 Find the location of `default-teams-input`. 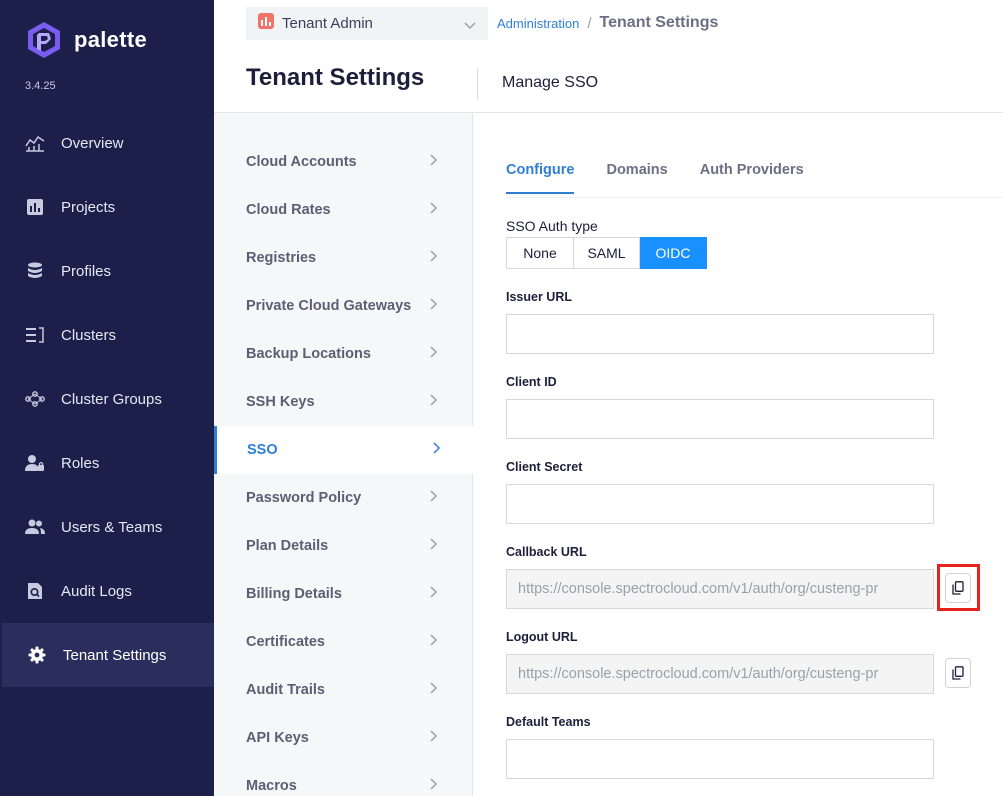

default-teams-input is located at coordinates (720, 759).